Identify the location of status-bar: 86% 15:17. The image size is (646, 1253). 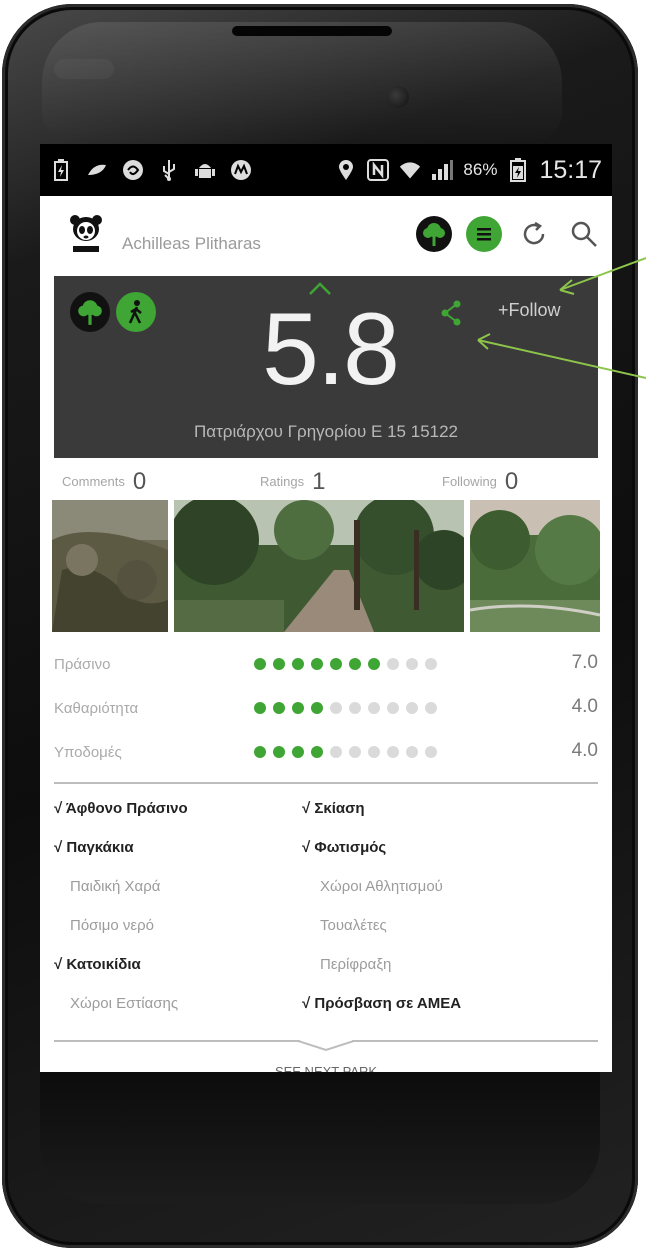
(326, 170).